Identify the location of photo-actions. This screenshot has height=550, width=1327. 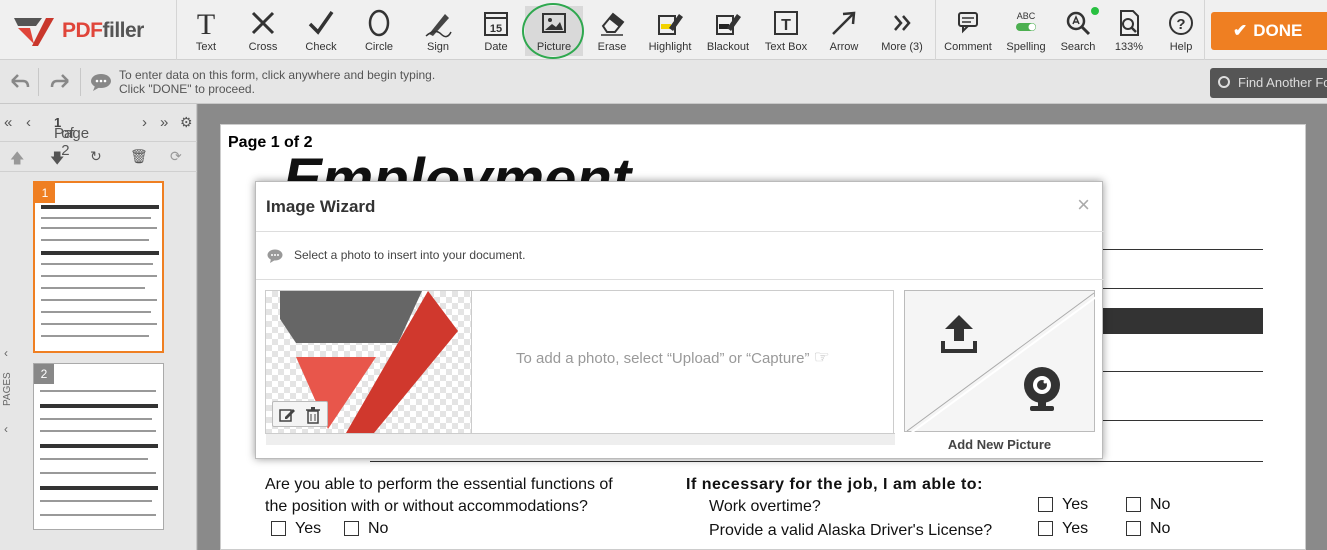
(300, 414).